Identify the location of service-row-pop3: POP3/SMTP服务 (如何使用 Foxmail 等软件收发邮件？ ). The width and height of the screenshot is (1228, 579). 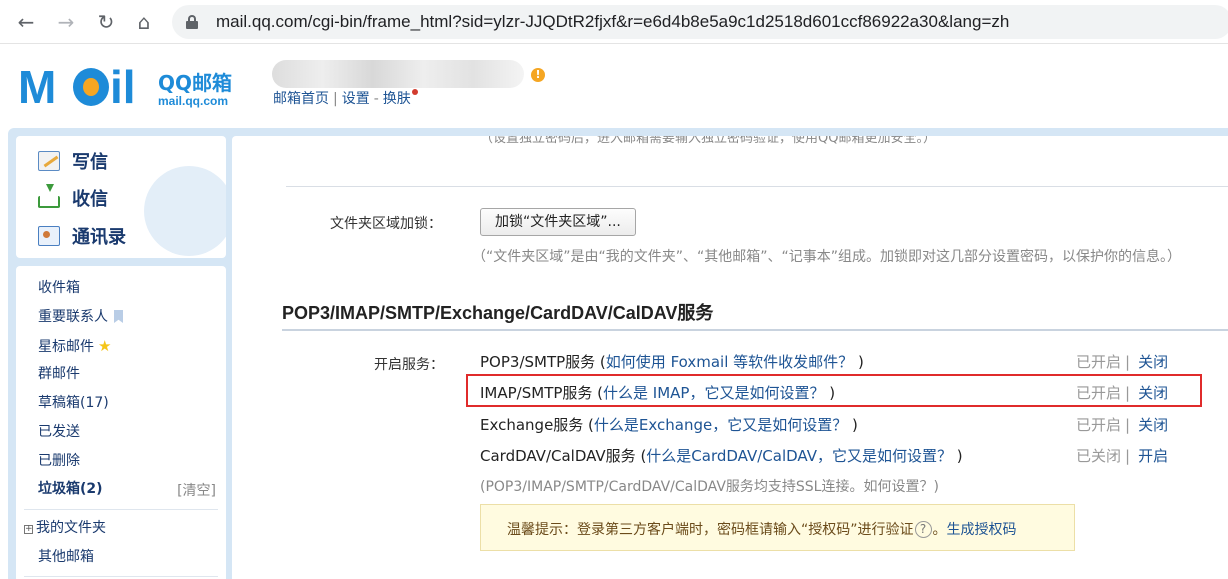
(672, 361).